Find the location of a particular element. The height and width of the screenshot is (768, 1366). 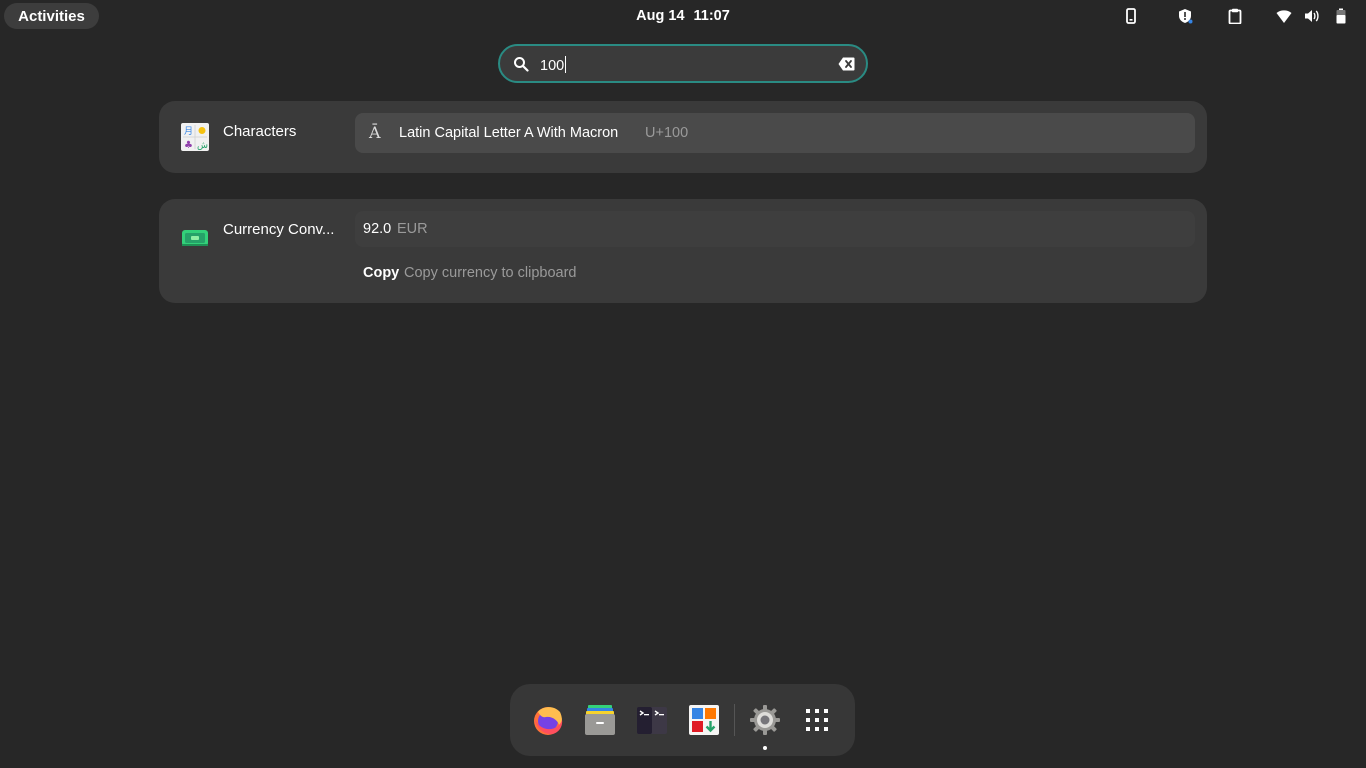

battery-icon is located at coordinates (1341, 16).